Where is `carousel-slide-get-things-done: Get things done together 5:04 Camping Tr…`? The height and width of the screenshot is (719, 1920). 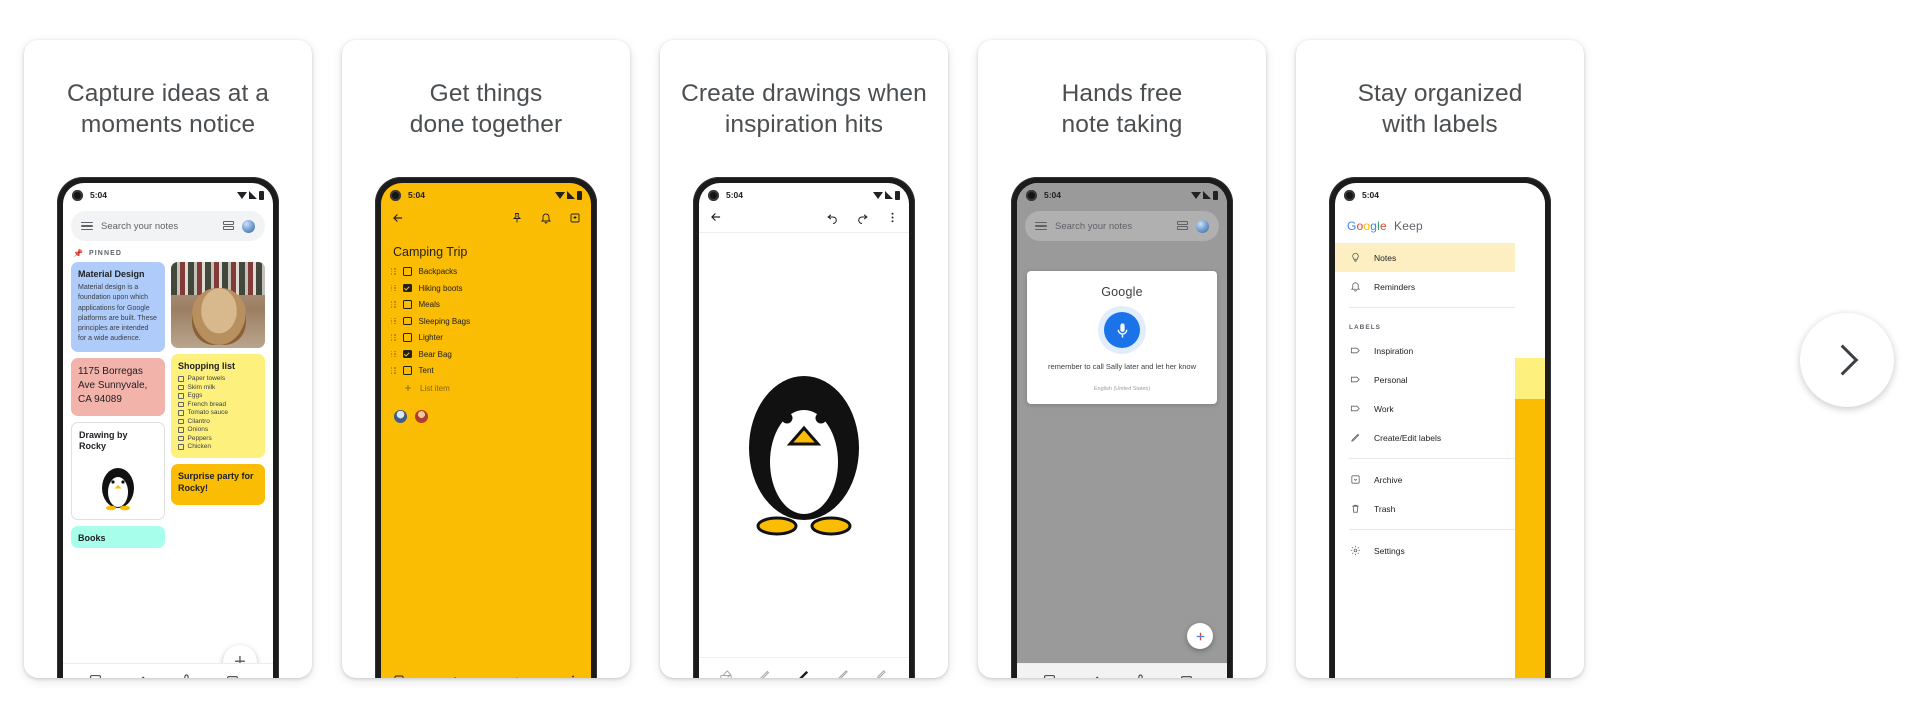 carousel-slide-get-things-done: Get things done together 5:04 Camping Tr… is located at coordinates (486, 359).